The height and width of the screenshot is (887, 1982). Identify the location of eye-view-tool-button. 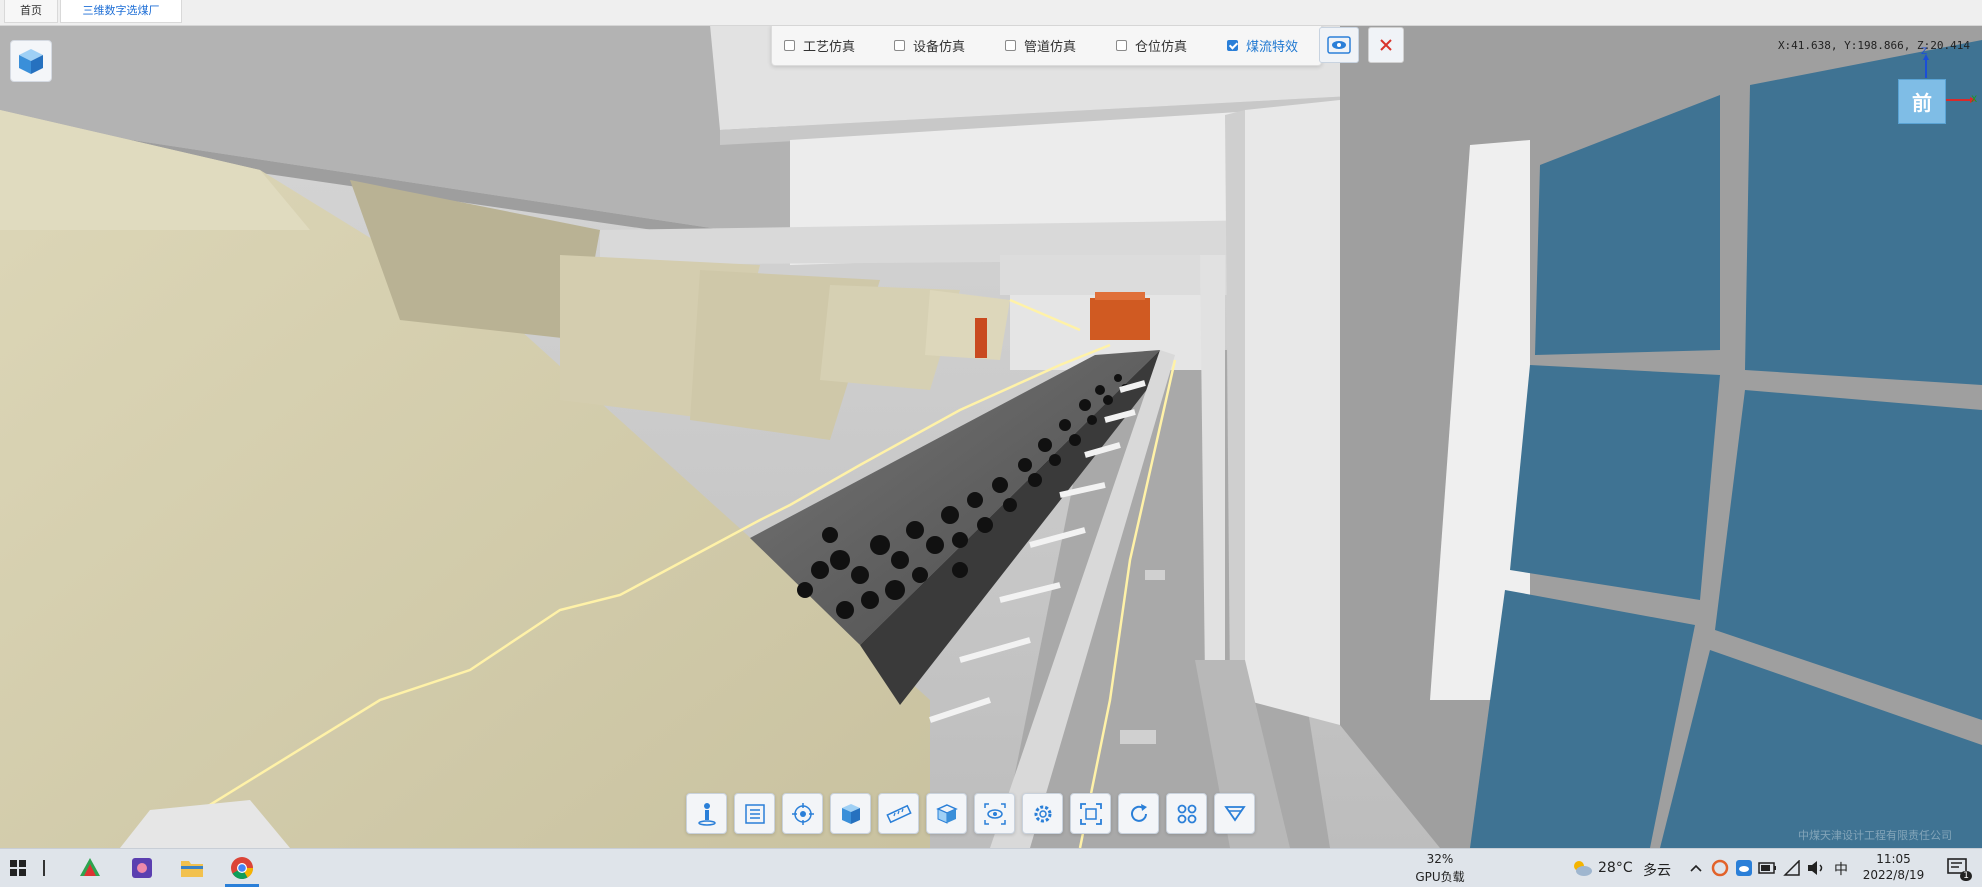
(994, 813).